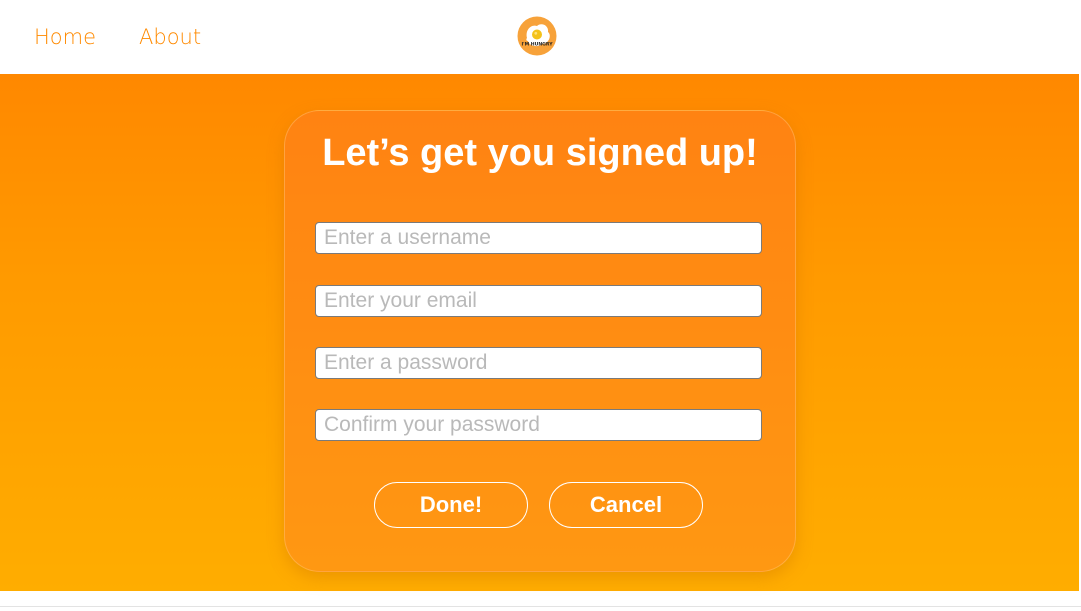 This screenshot has height=611, width=1081. What do you see at coordinates (65, 37) in the screenshot?
I see `nav-home-link: Home` at bounding box center [65, 37].